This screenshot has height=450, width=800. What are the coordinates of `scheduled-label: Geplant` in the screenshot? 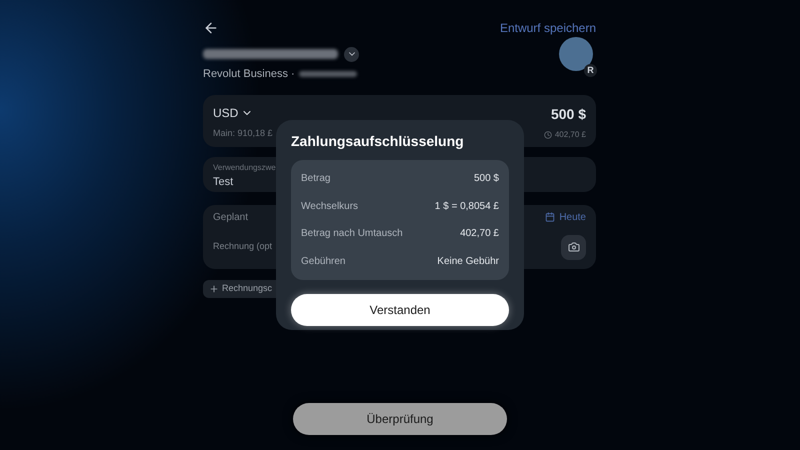 It's located at (230, 217).